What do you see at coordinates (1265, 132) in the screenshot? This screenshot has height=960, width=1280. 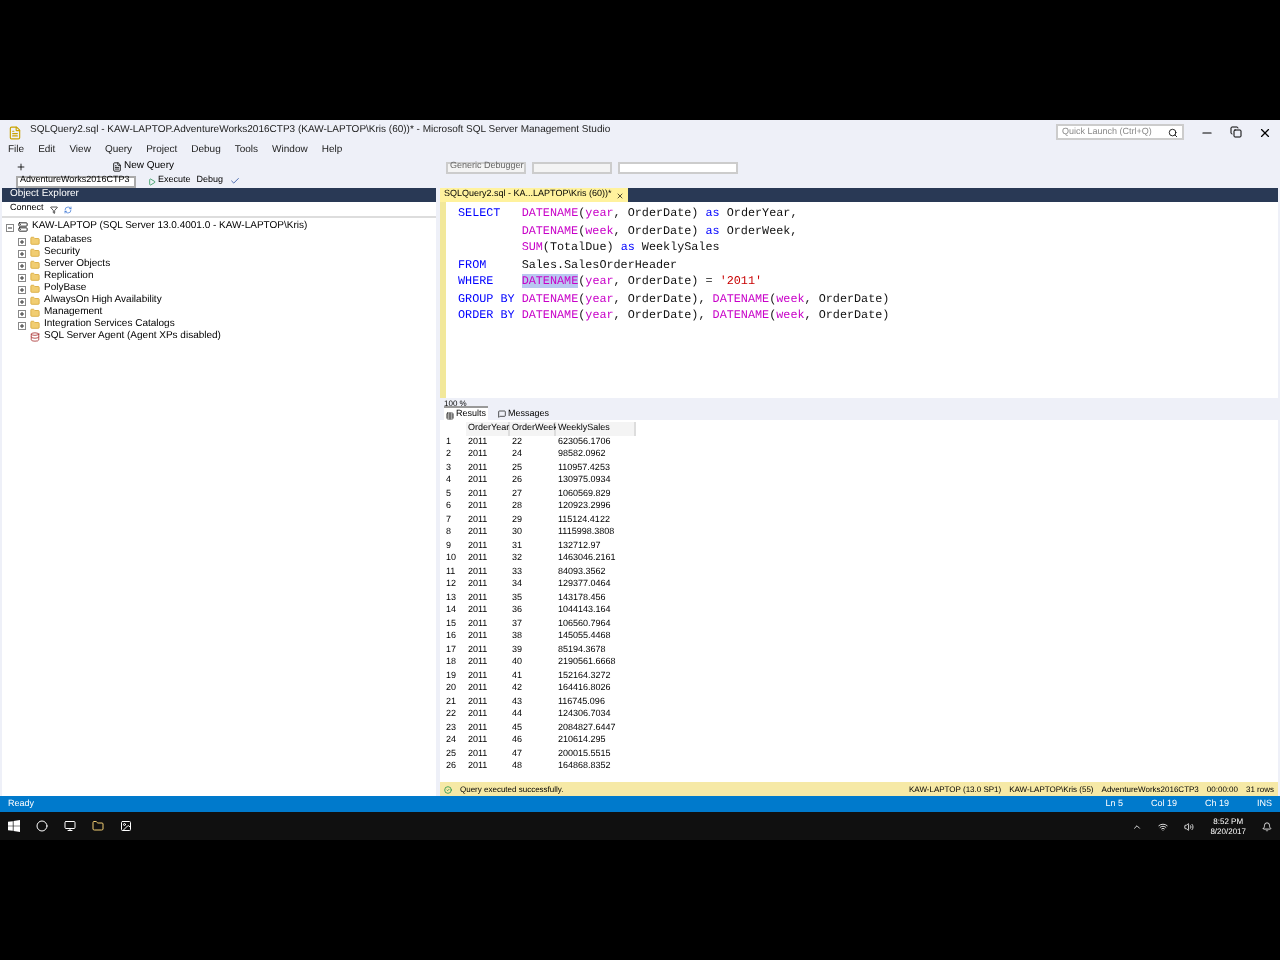 I see `close-icon` at bounding box center [1265, 132].